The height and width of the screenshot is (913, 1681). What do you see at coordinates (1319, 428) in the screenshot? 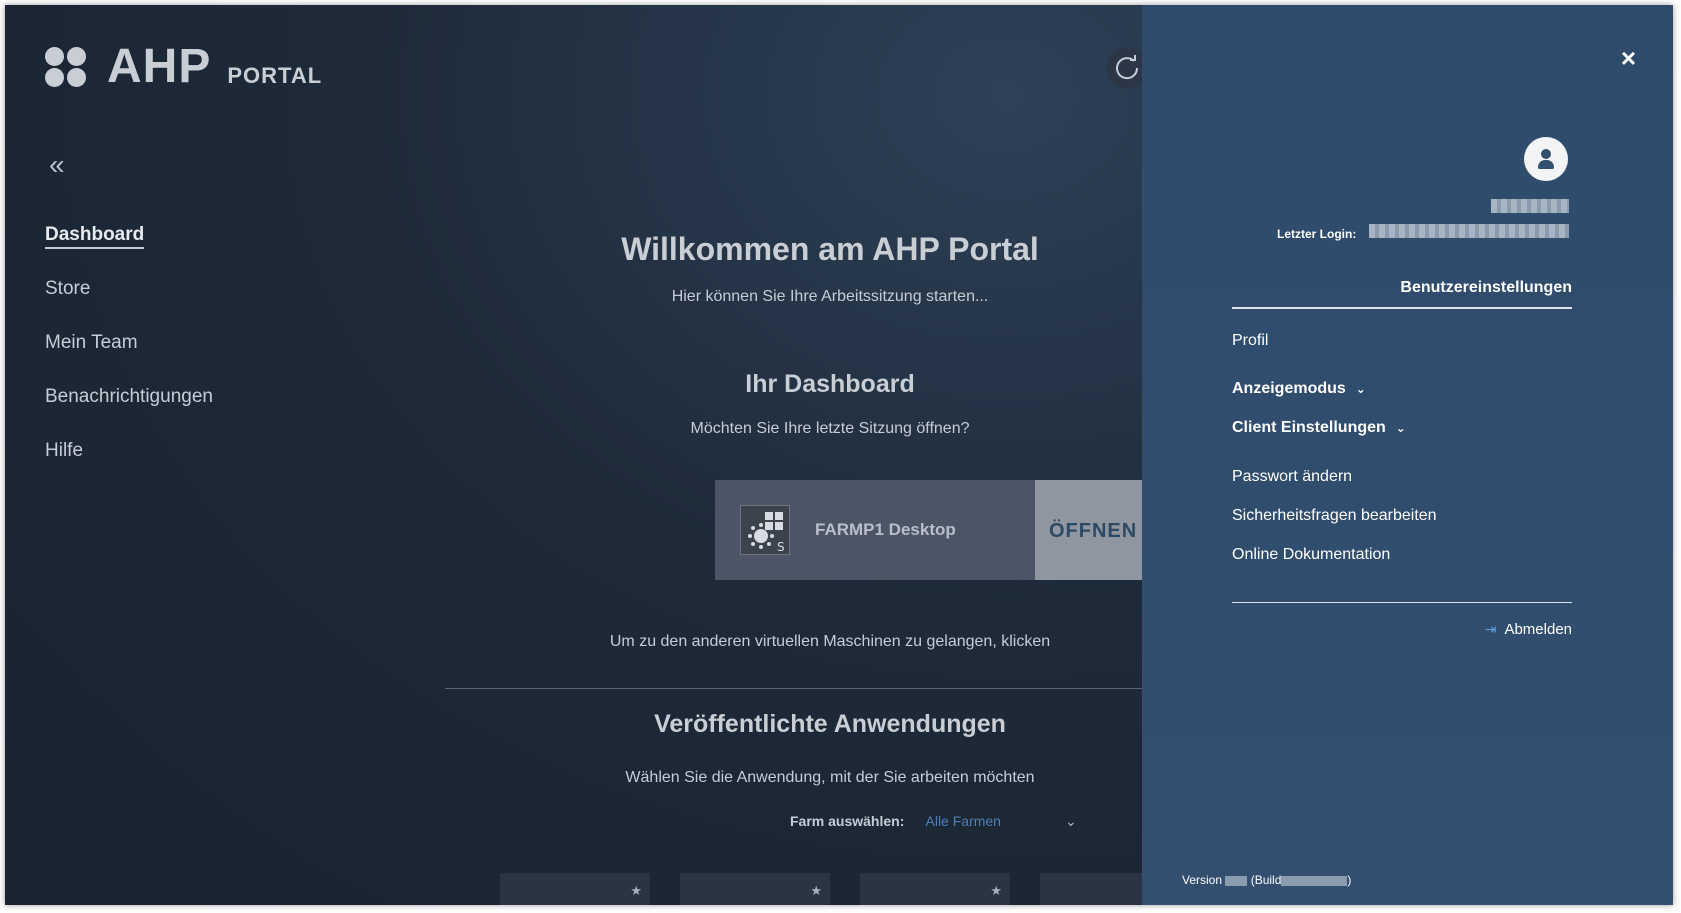
I see `menu-client-einstellungen: Client Einstellungen ⌄` at bounding box center [1319, 428].